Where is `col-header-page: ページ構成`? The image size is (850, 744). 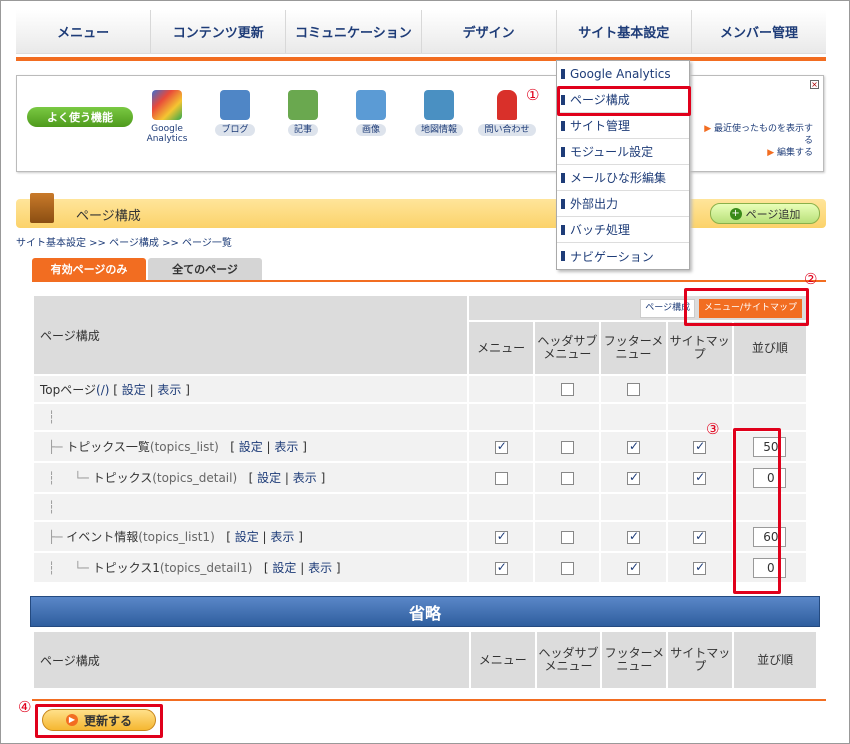
col-header-page: ページ構成 is located at coordinates (251, 660).